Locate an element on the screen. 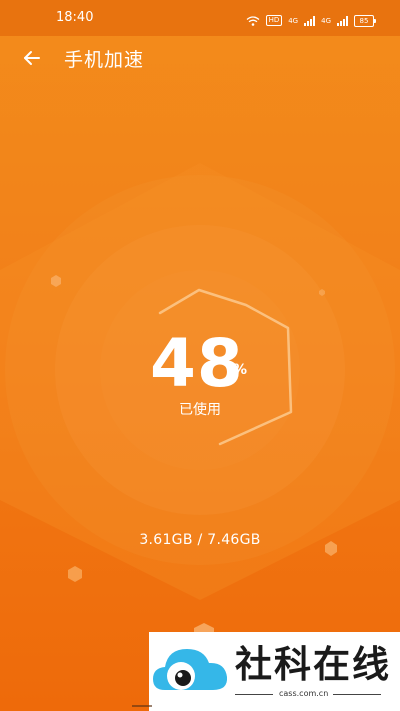 The width and height of the screenshot is (400, 711). signal-label-2: 4G is located at coordinates (326, 20).